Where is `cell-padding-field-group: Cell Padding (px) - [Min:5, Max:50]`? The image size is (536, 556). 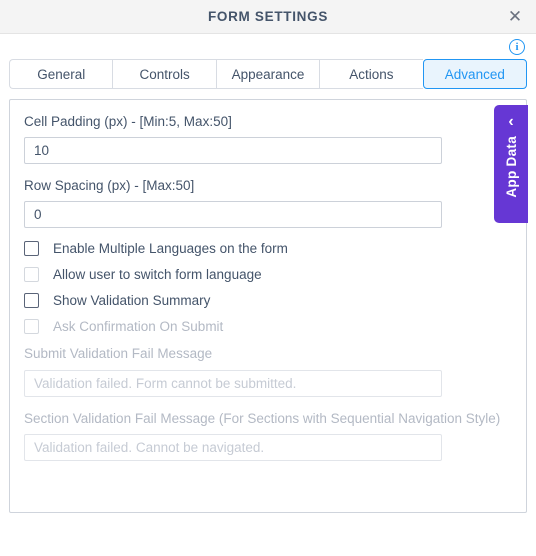
cell-padding-field-group: Cell Padding (px) - [Min:5, Max:50] is located at coordinates (268, 139).